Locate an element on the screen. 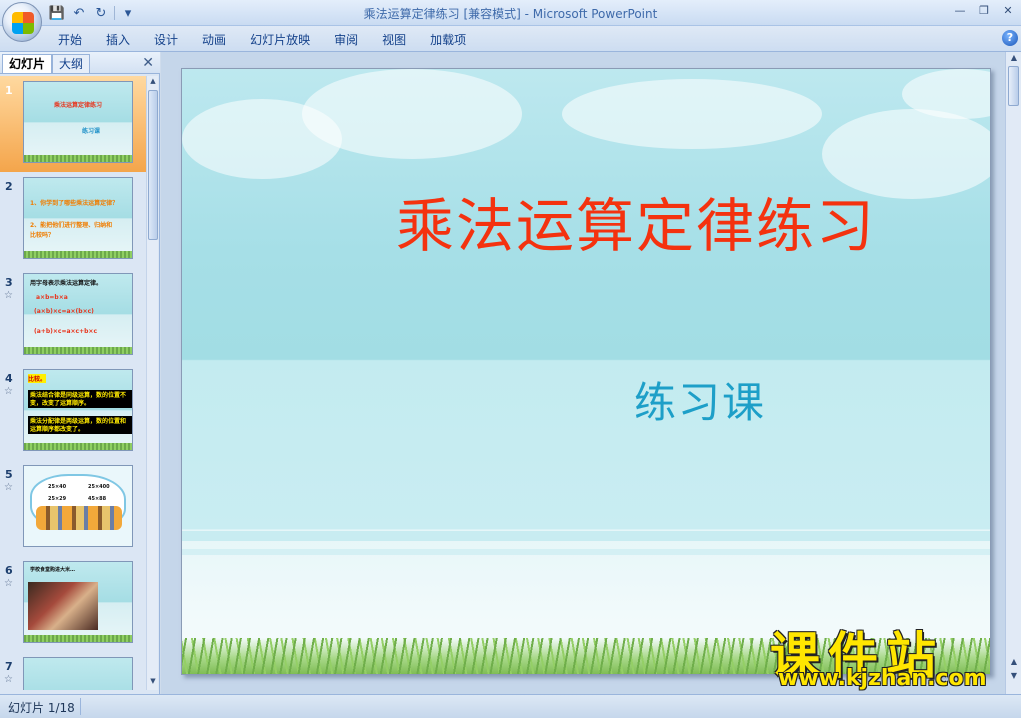 This screenshot has height=718, width=1021. slide-number: 2 is located at coordinates (9, 186).